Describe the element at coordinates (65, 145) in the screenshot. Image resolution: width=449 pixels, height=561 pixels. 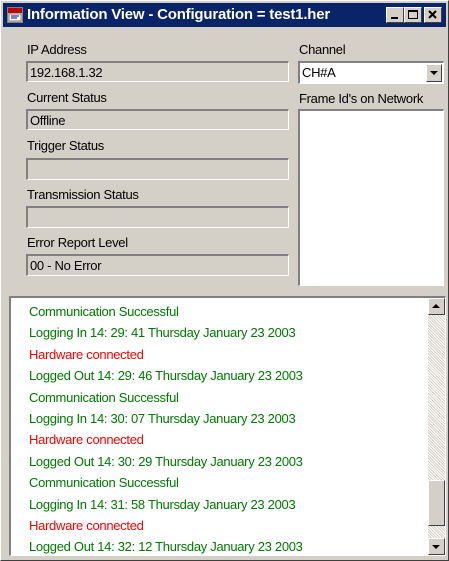
I see `trigger-status-label: Trigger Status` at that location.